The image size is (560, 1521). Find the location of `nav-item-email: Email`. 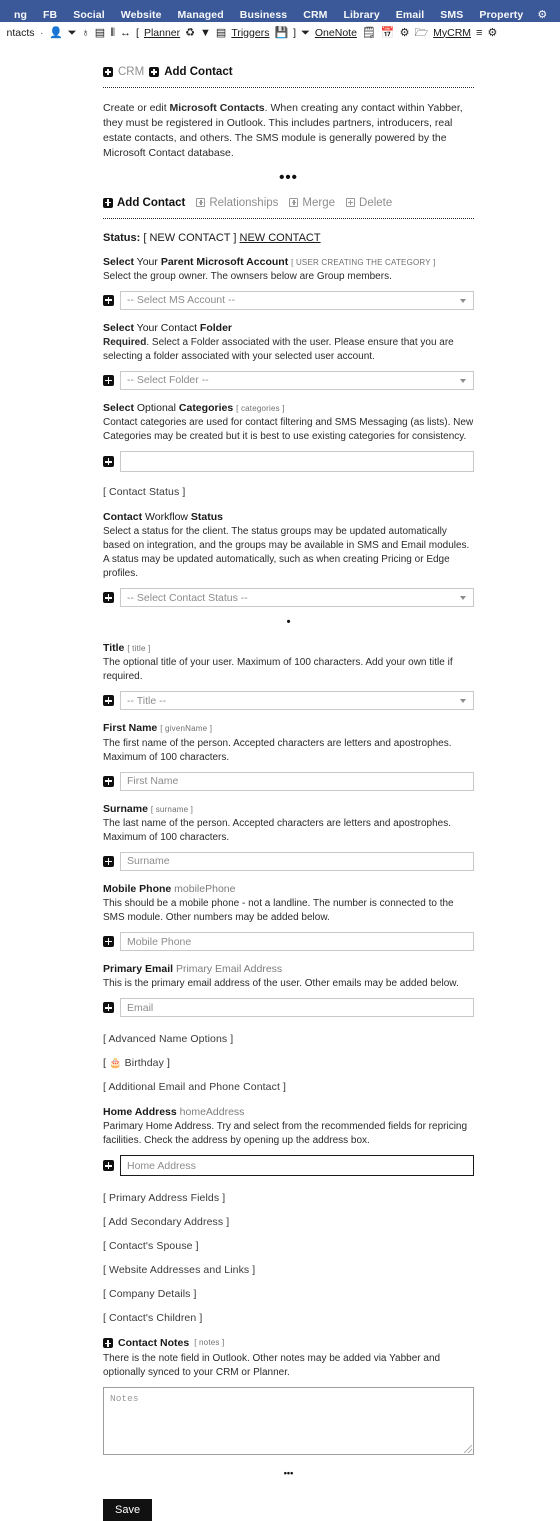

nav-item-email: Email is located at coordinates (410, 15).